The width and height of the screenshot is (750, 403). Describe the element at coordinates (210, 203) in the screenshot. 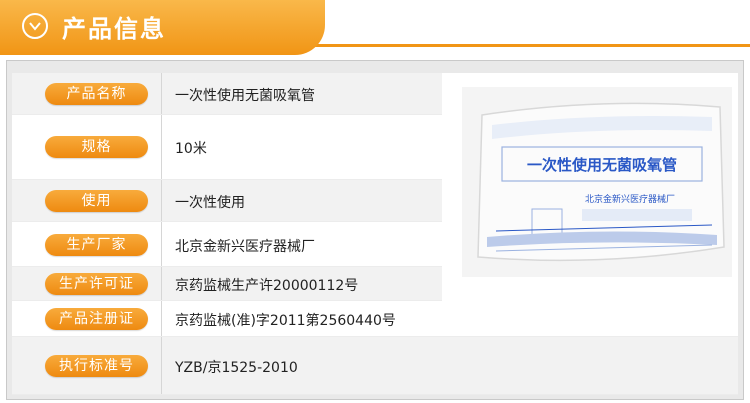

I see `value-text: 一次性使用` at that location.